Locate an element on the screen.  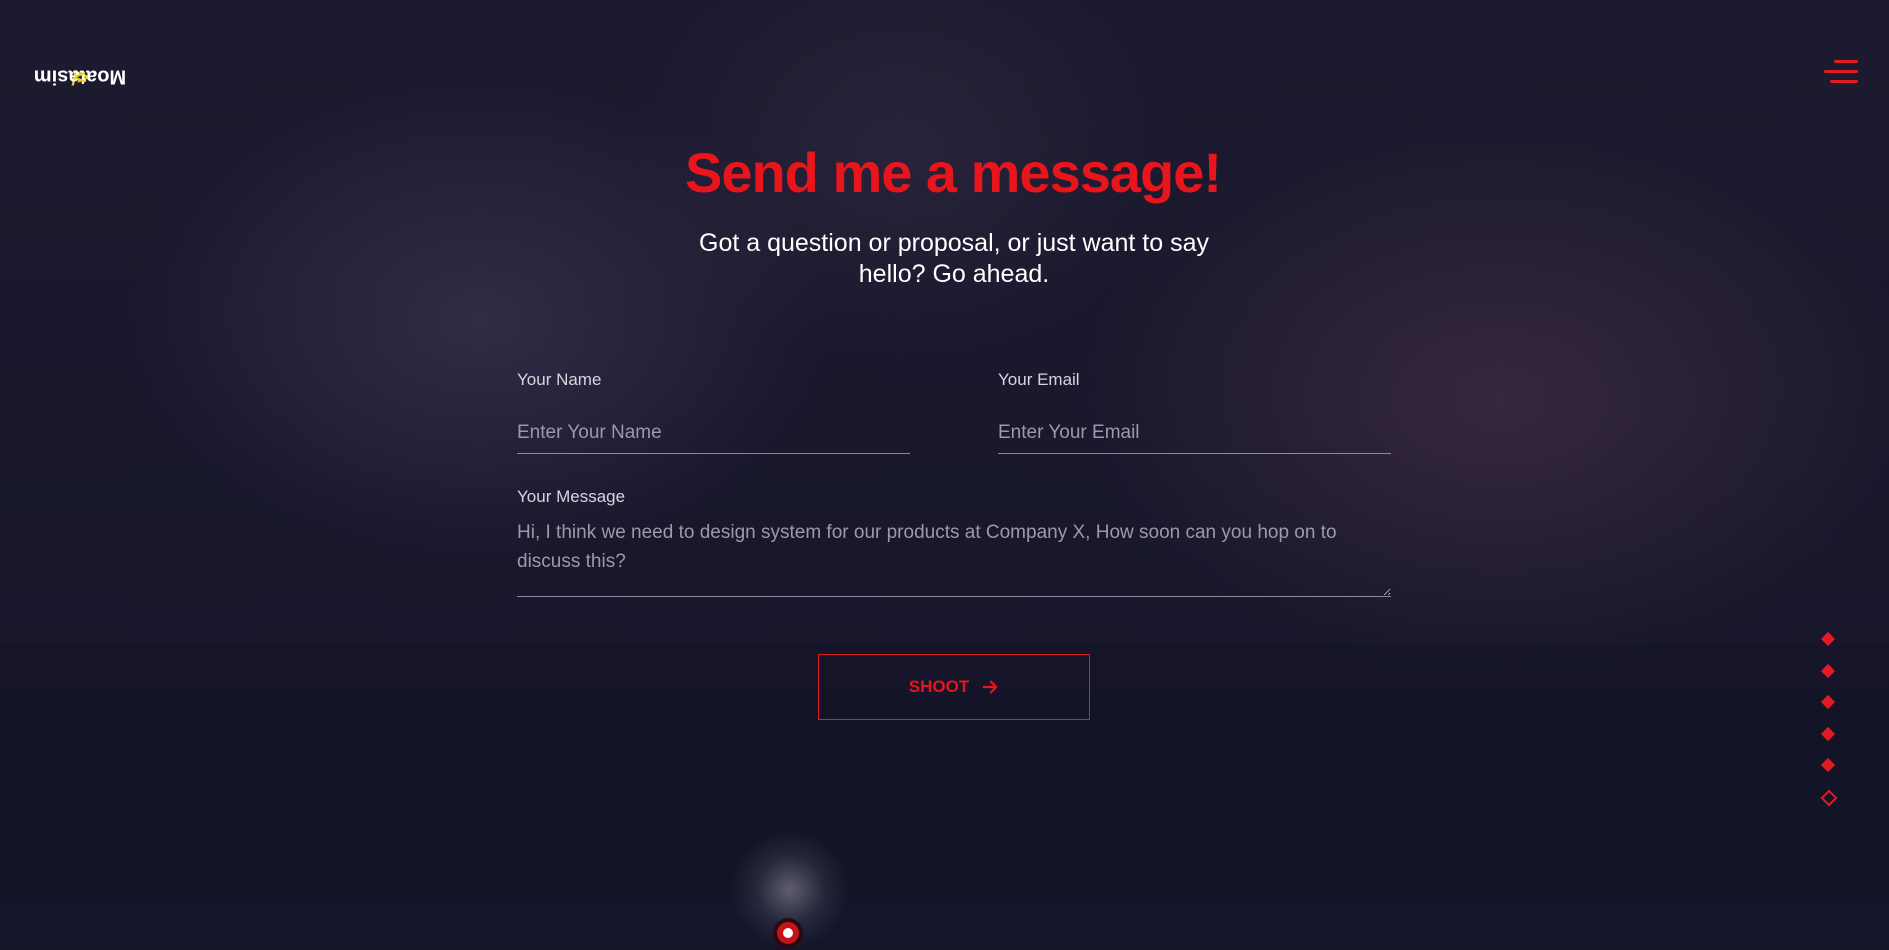
section-nav-dot-active is located at coordinates (1829, 797).